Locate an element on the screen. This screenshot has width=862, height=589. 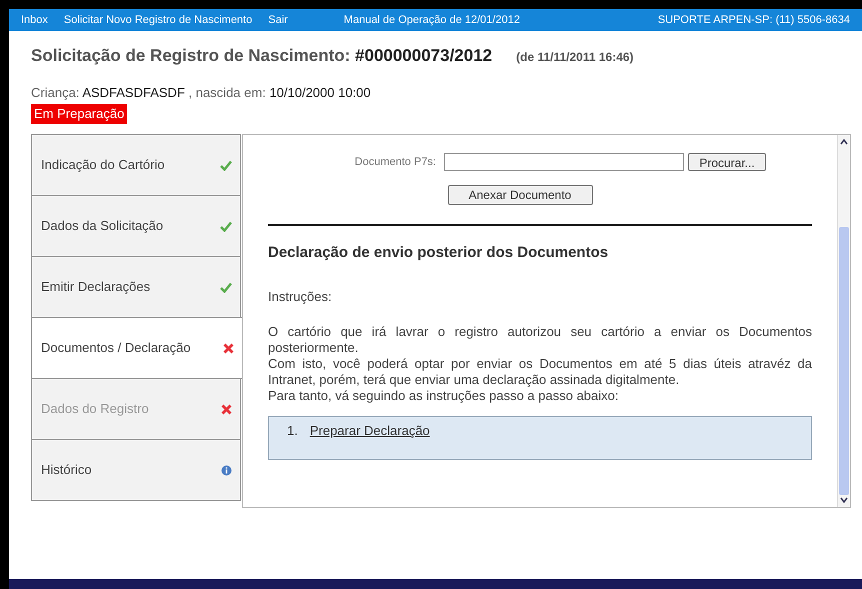
child-info: Criança: ASDFASDFASDF , nascida em: 10/10/2000 10:00 is located at coordinates (201, 93).